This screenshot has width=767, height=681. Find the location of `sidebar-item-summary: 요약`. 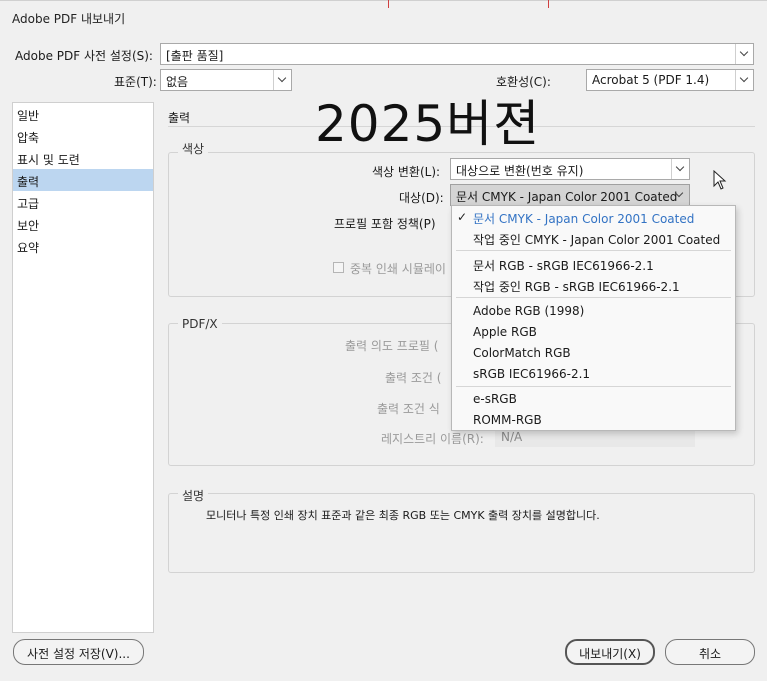

sidebar-item-summary: 요약 is located at coordinates (83, 246).